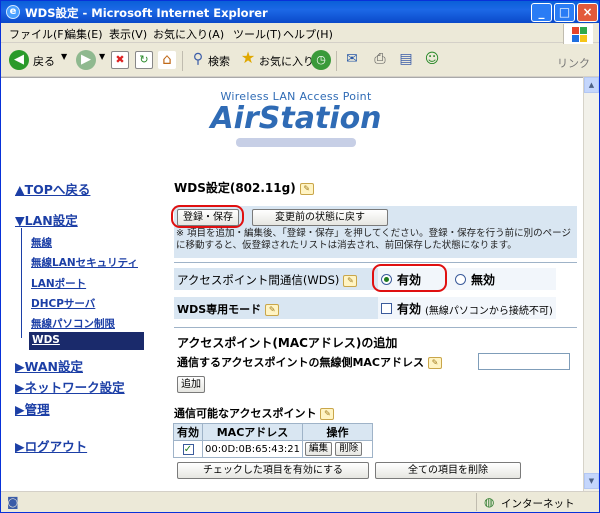 The width and height of the screenshot is (600, 513). What do you see at coordinates (286, 61) in the screenshot?
I see `favorites-label: お気に入り` at bounding box center [286, 61].